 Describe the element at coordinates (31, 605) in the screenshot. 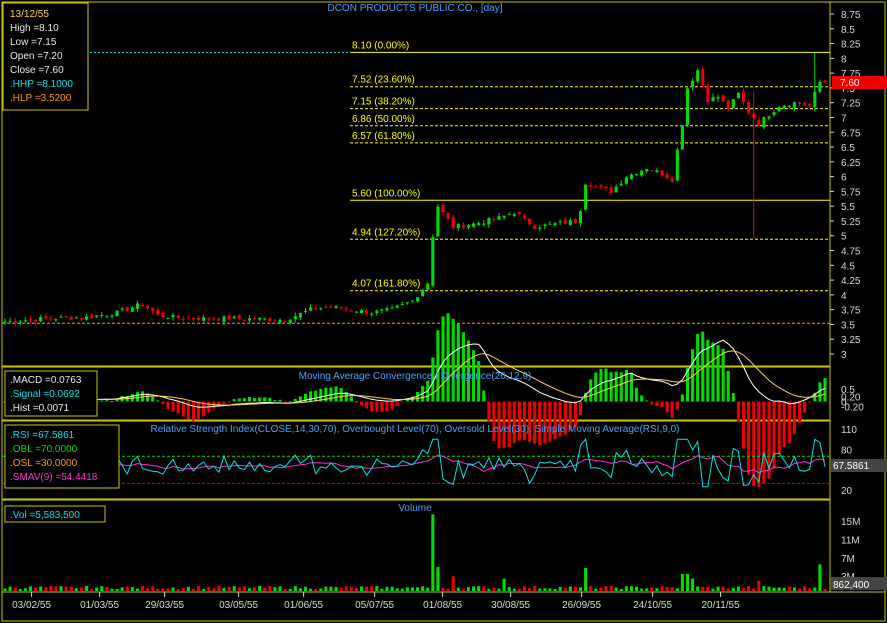

I see `date-tick-label: 03/02/55` at that location.